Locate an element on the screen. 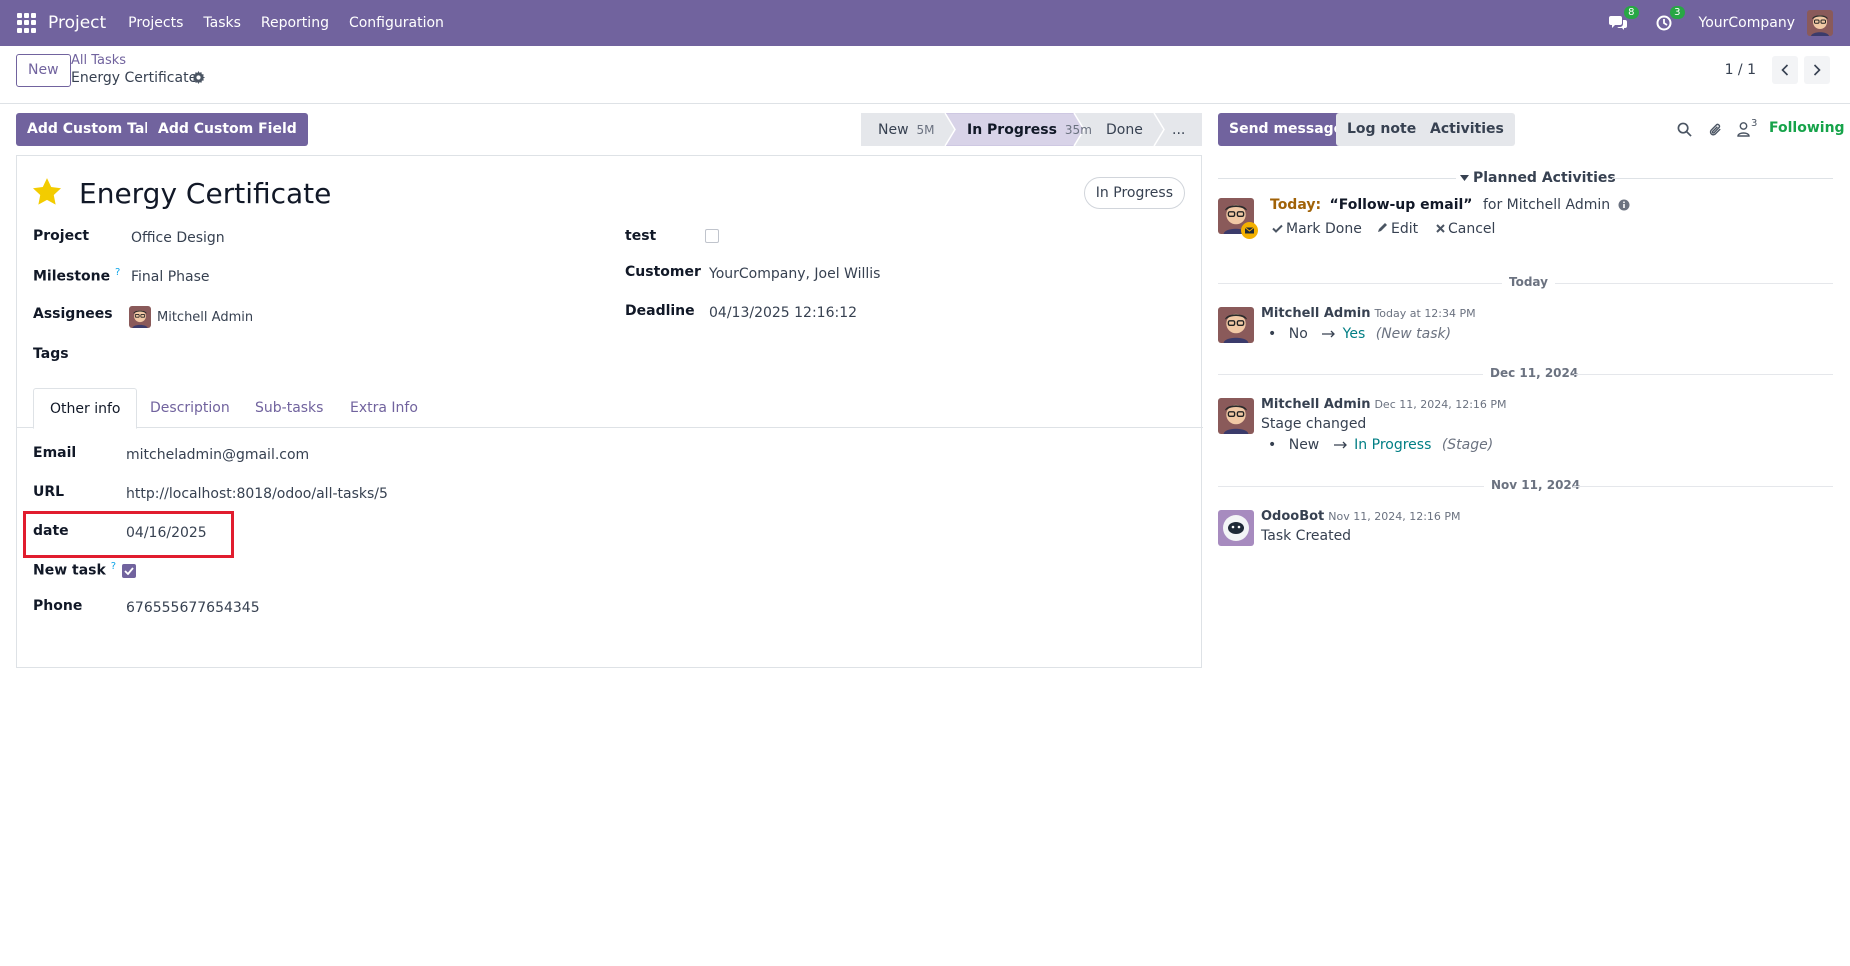  message-timestamp: Today at 12:34 PM is located at coordinates (1425, 313).